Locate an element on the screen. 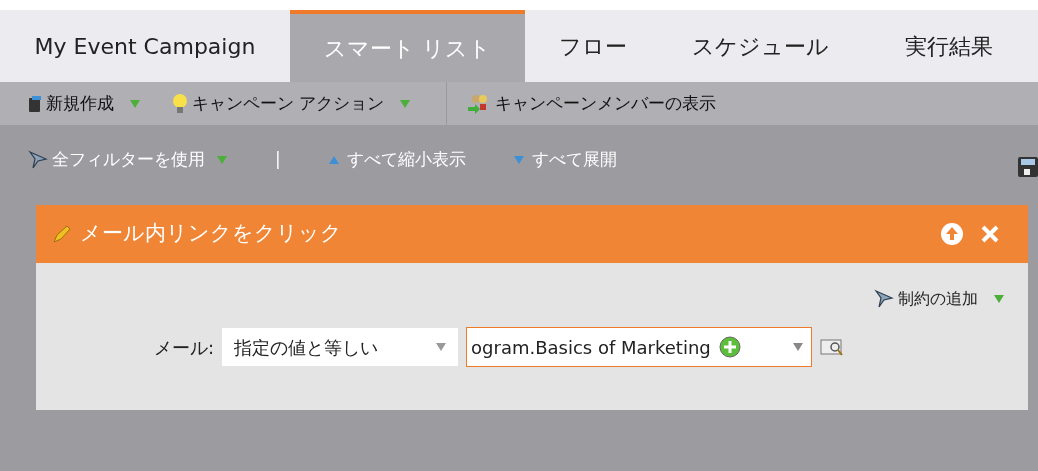 The image size is (1038, 471). toolbar-button: 新規作成 is located at coordinates (80, 103).